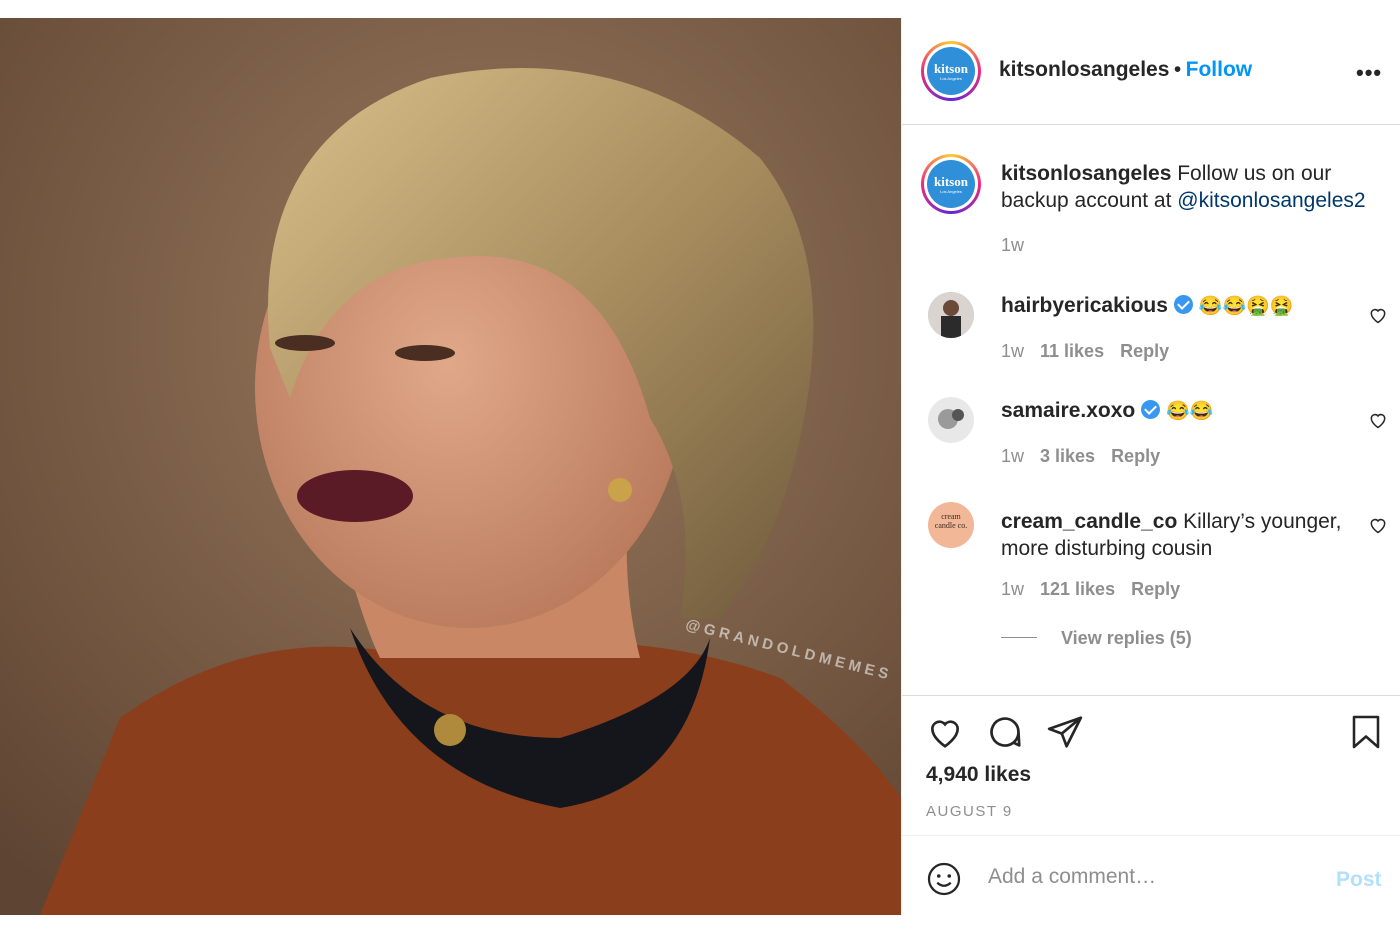  I want to click on comment-icon, so click(1005, 732).